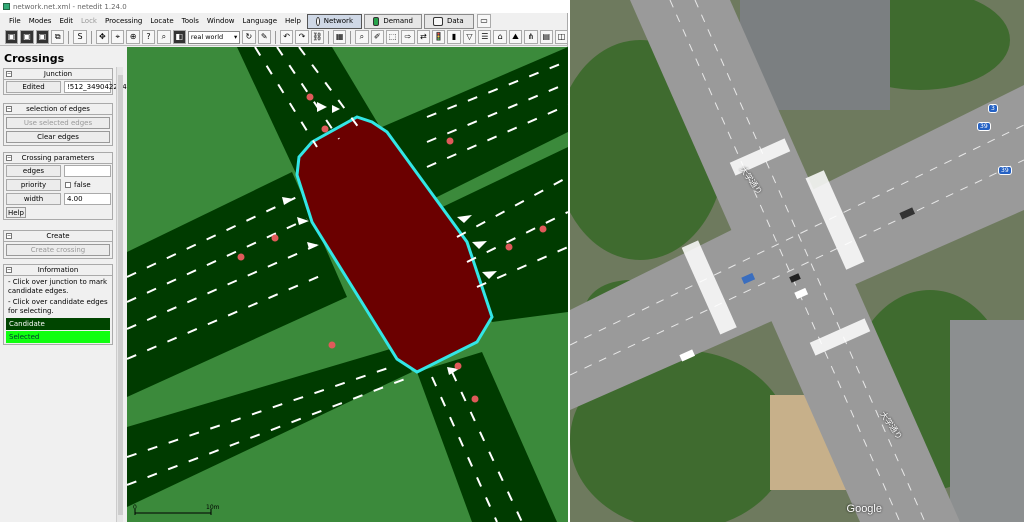 The image size is (1024, 522). What do you see at coordinates (95, 87) in the screenshot?
I see `junction-id-field: !512_349042224` at bounding box center [95, 87].